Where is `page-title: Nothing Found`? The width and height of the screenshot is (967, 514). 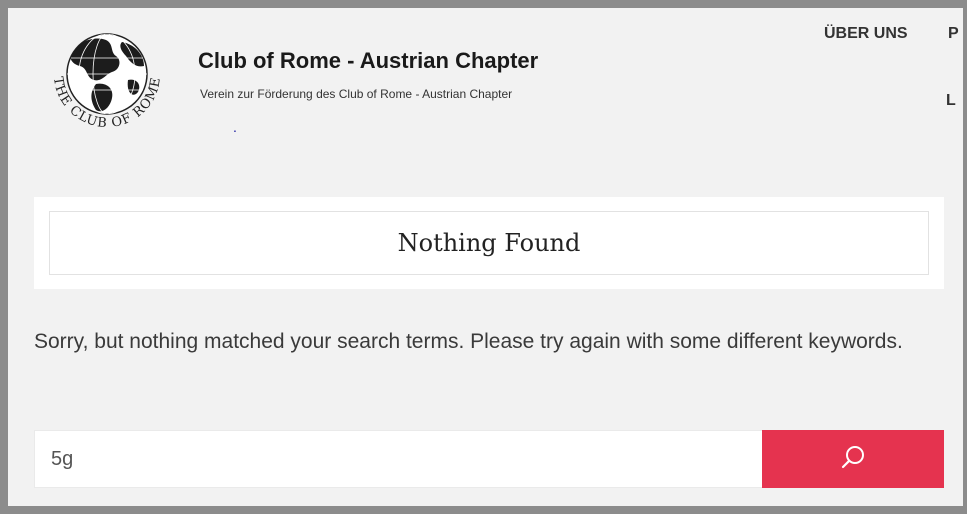
page-title: Nothing Found is located at coordinates (489, 243).